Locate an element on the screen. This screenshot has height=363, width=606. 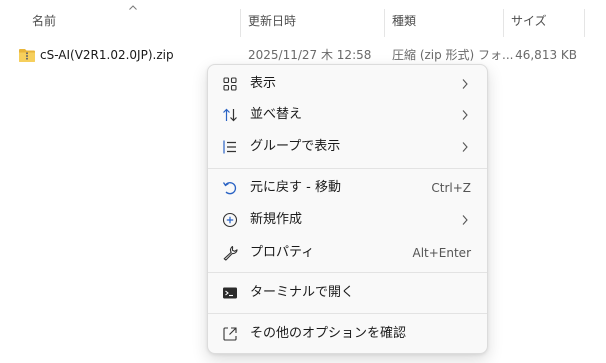
menu-item-terminal: ターミナルで開く is located at coordinates (347, 293).